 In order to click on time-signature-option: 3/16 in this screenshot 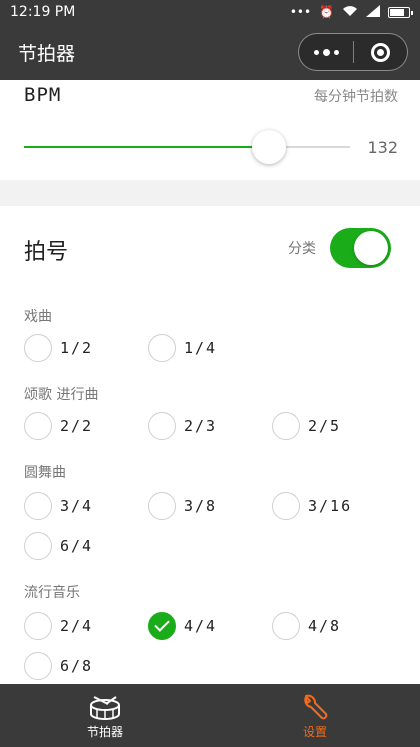, I will do `click(312, 506)`.